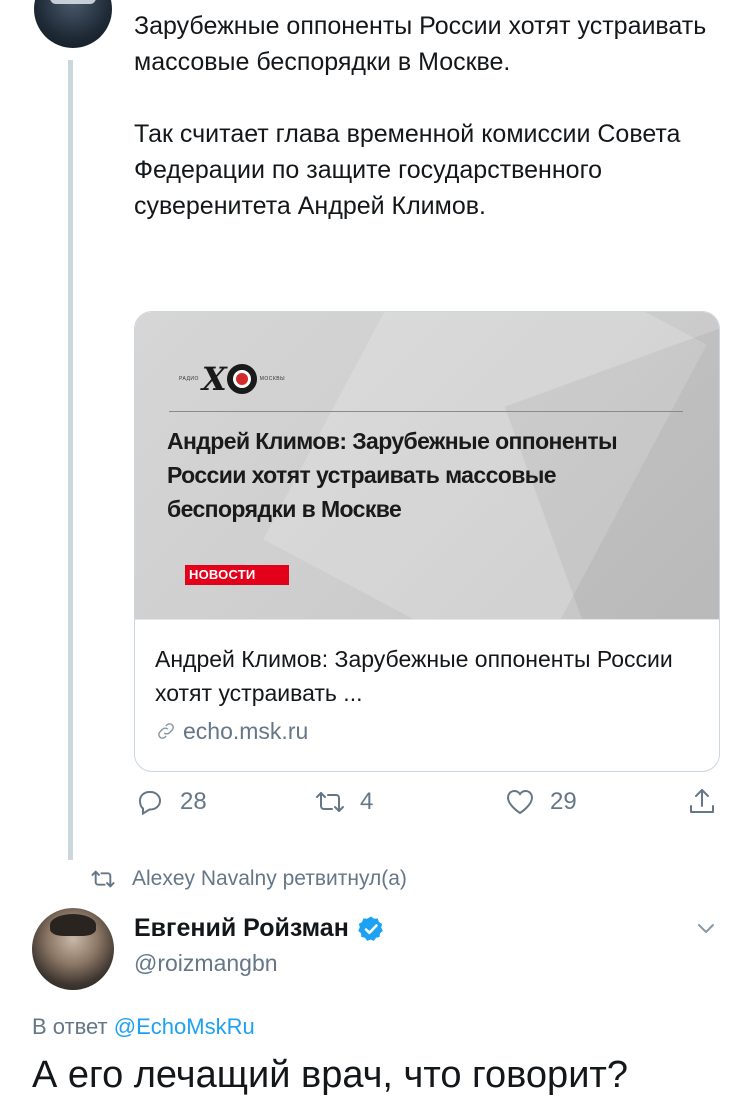 The image size is (750, 1109). I want to click on share-button, so click(702, 802).